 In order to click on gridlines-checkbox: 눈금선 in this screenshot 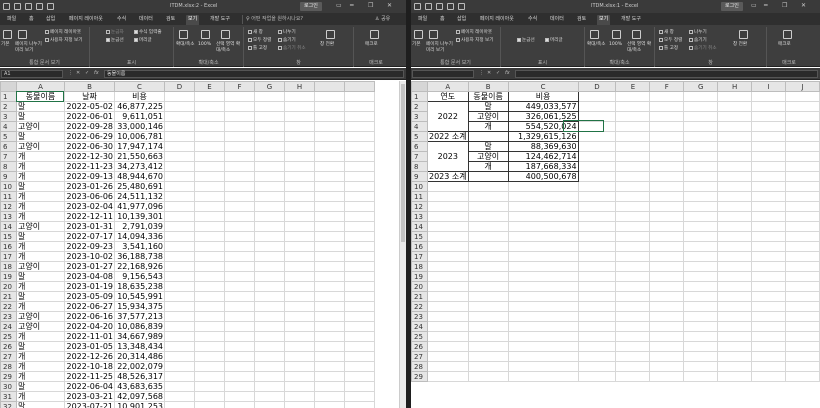, I will do `click(115, 41)`.